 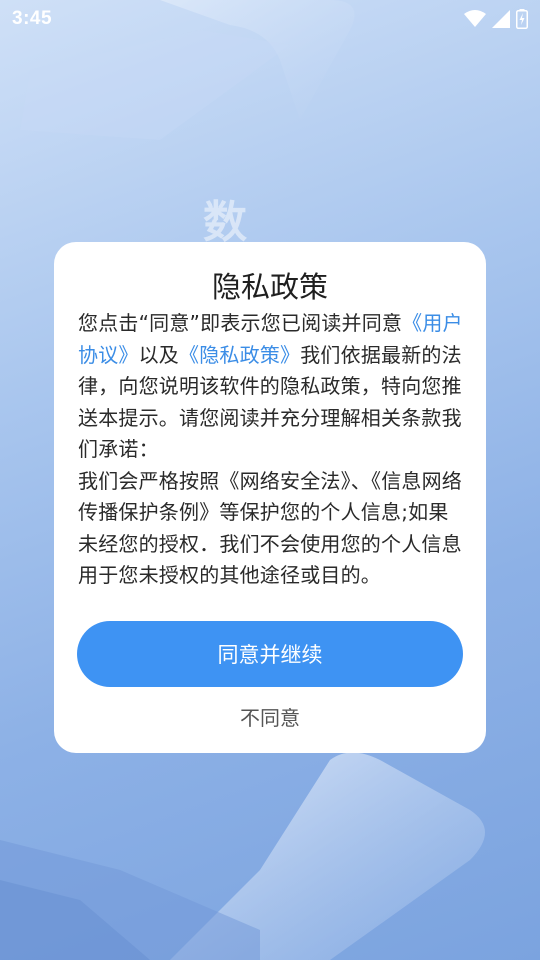 I want to click on disagree-button: 不同意, so click(x=270, y=716).